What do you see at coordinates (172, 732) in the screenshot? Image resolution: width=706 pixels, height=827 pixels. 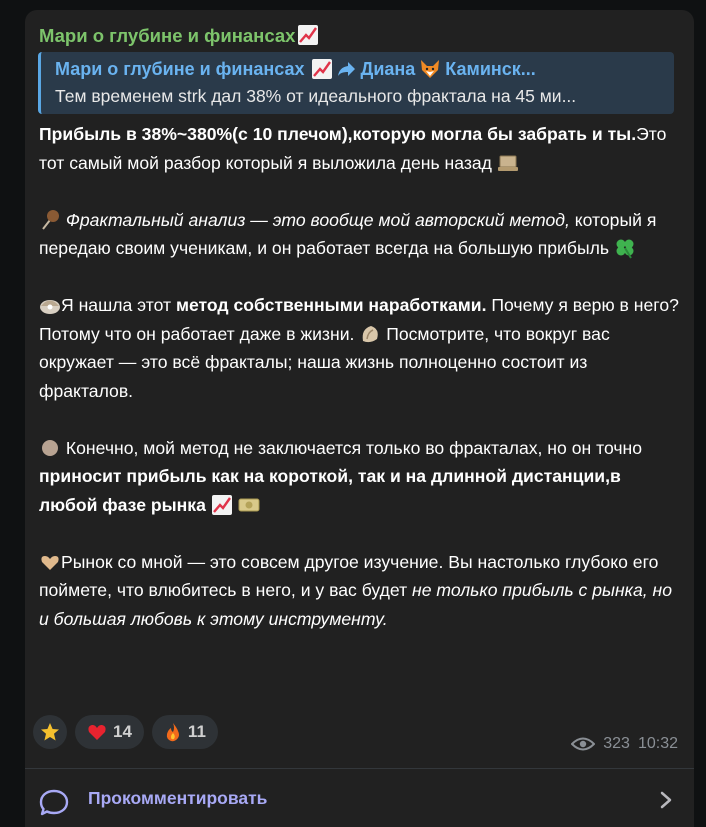 I see `fire-icon` at bounding box center [172, 732].